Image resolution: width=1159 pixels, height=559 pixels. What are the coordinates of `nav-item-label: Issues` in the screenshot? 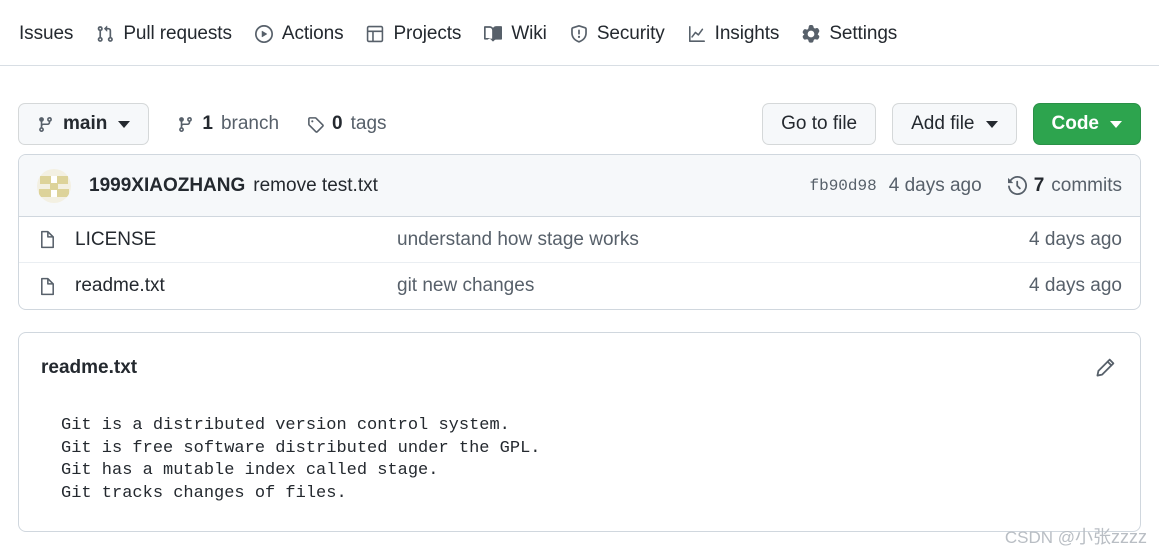 It's located at (46, 33).